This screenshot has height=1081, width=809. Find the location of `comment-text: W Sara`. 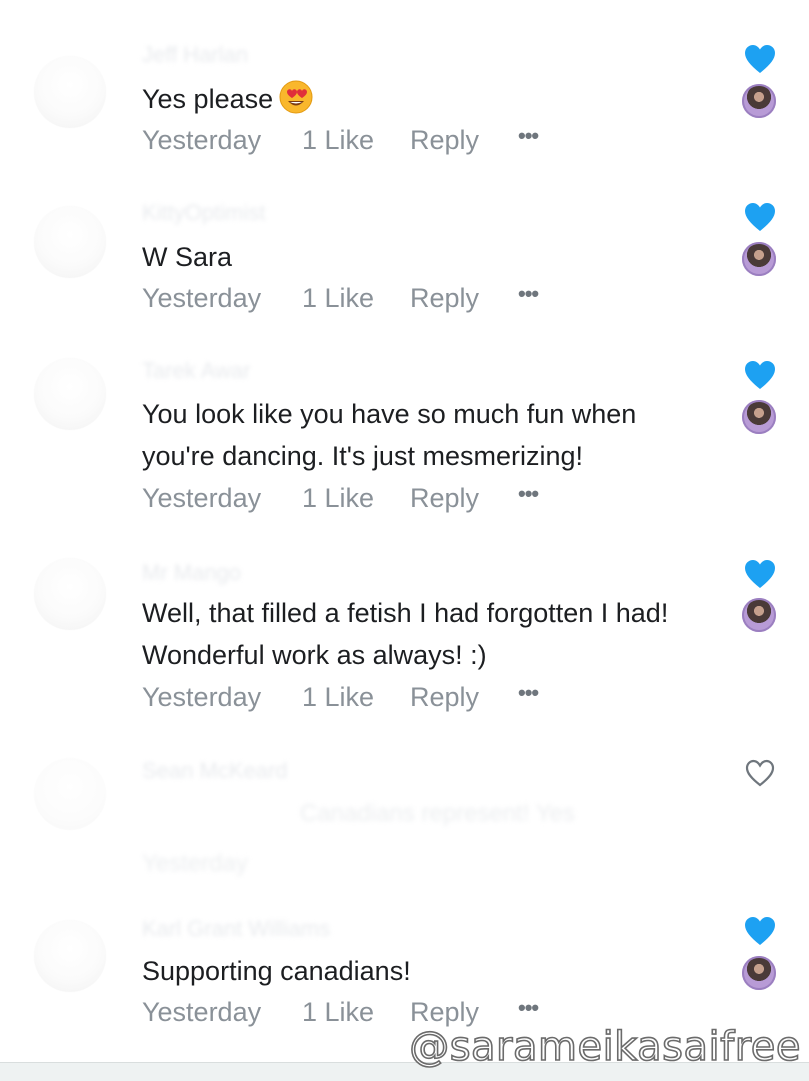

comment-text: W Sara is located at coordinates (187, 257).